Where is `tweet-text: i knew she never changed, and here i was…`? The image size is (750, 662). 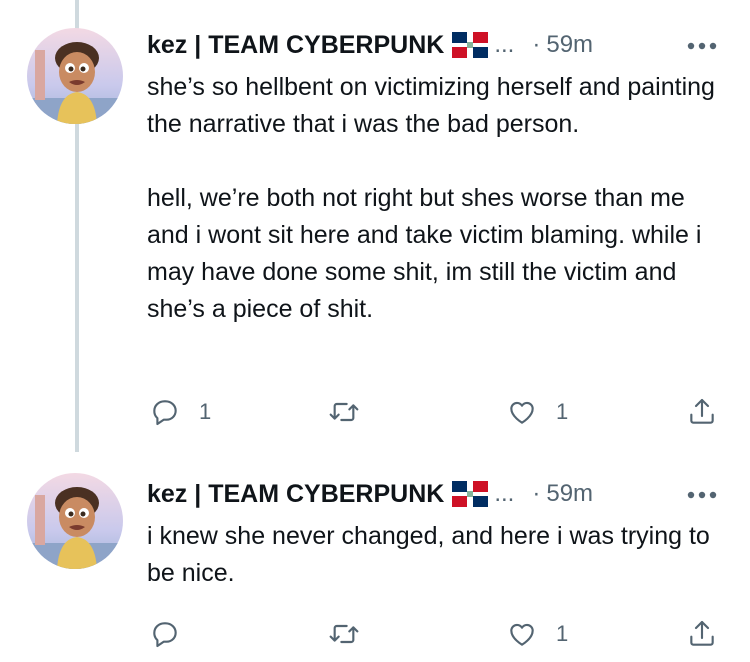
tweet-text: i knew she never changed, and here i was… is located at coordinates (428, 554).